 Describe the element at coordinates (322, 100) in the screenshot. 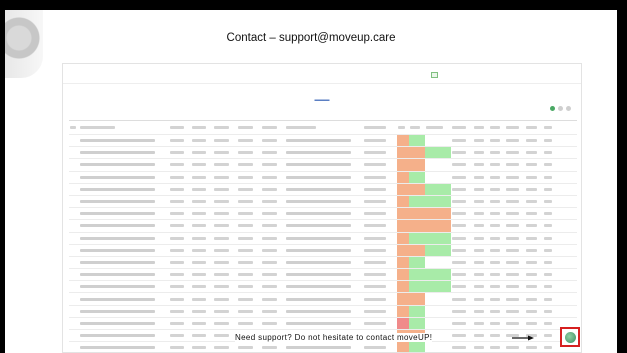

I see `dashboard-heading-placeholder: ▬▬▬` at that location.